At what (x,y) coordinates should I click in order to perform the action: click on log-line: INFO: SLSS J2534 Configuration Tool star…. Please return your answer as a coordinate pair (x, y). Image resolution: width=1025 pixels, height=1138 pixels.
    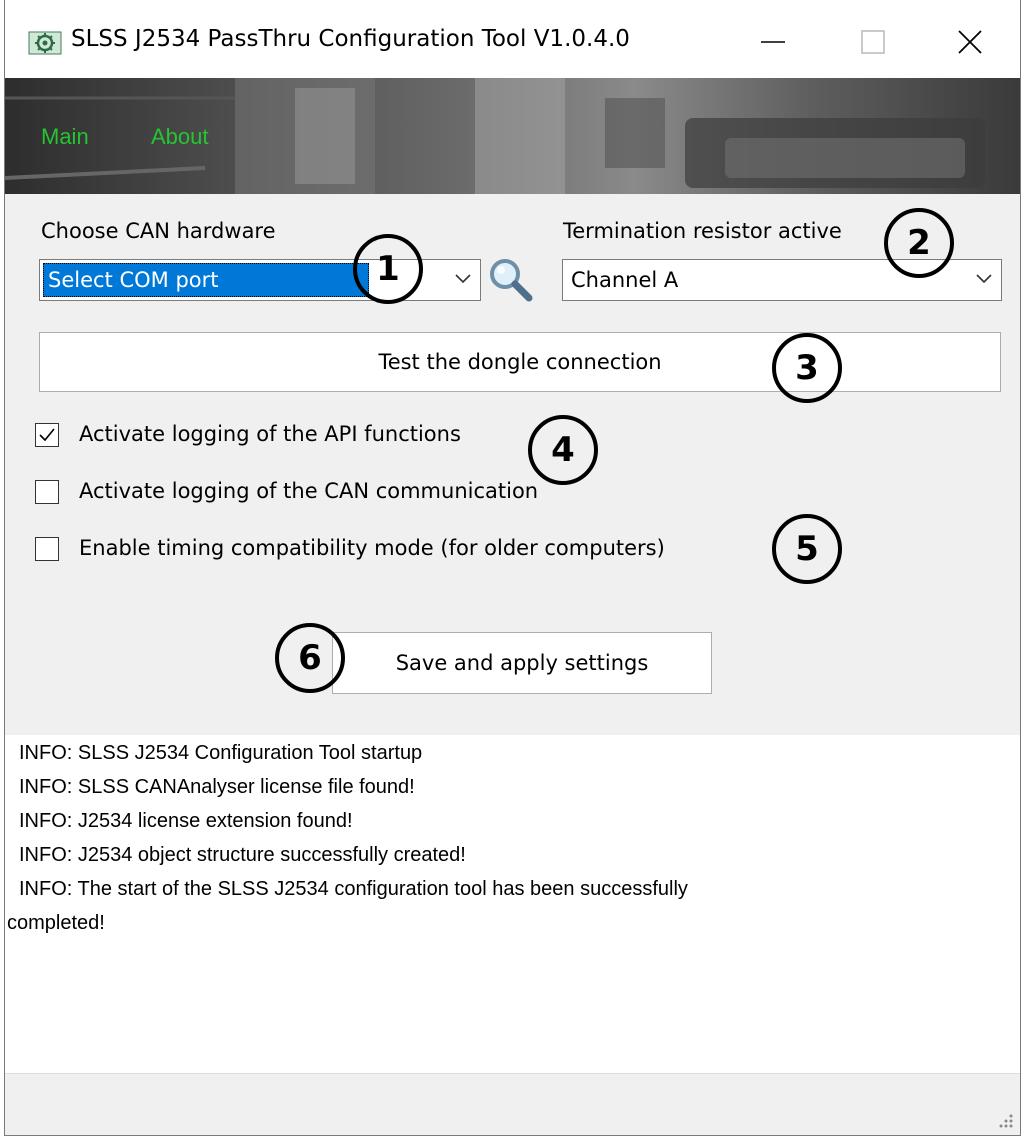
    Looking at the image, I should click on (221, 753).